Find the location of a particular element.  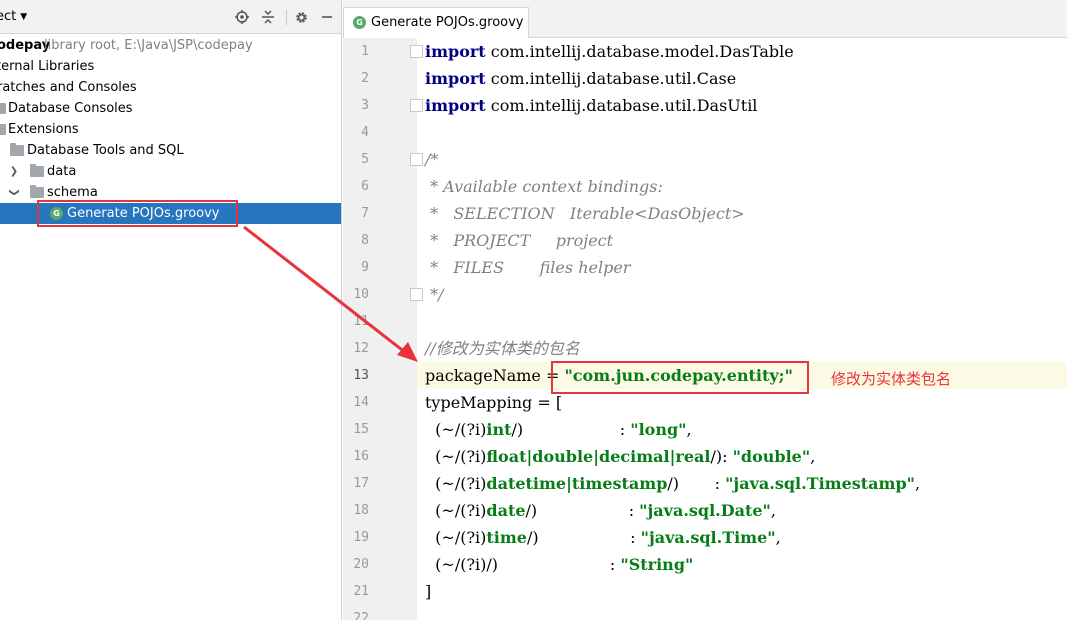

line-number: 21 is located at coordinates (361, 591).